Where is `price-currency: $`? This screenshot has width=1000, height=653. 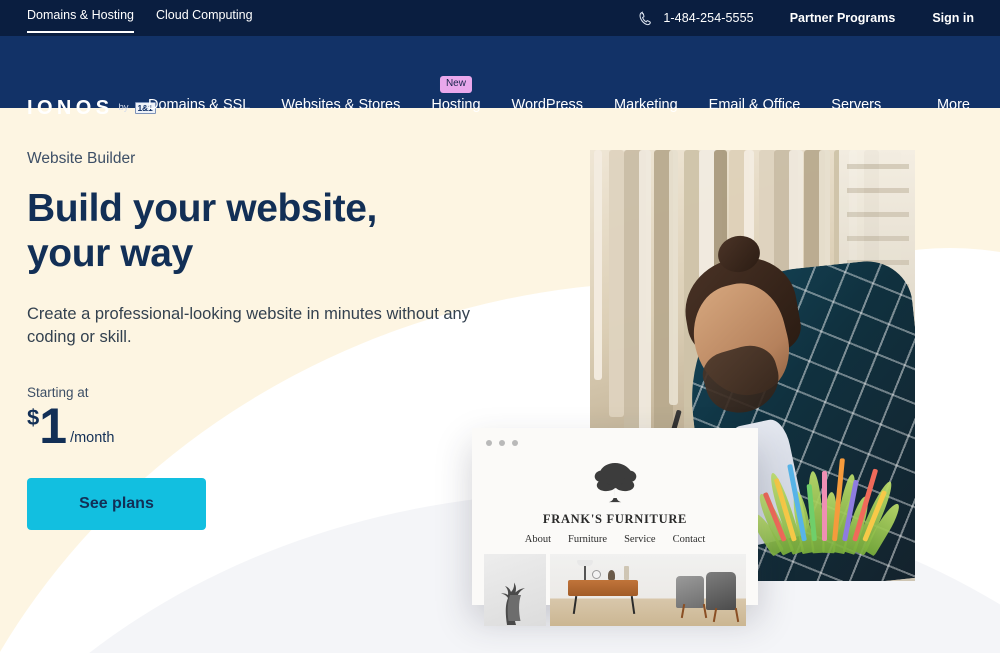
price-currency: $ is located at coordinates (33, 417).